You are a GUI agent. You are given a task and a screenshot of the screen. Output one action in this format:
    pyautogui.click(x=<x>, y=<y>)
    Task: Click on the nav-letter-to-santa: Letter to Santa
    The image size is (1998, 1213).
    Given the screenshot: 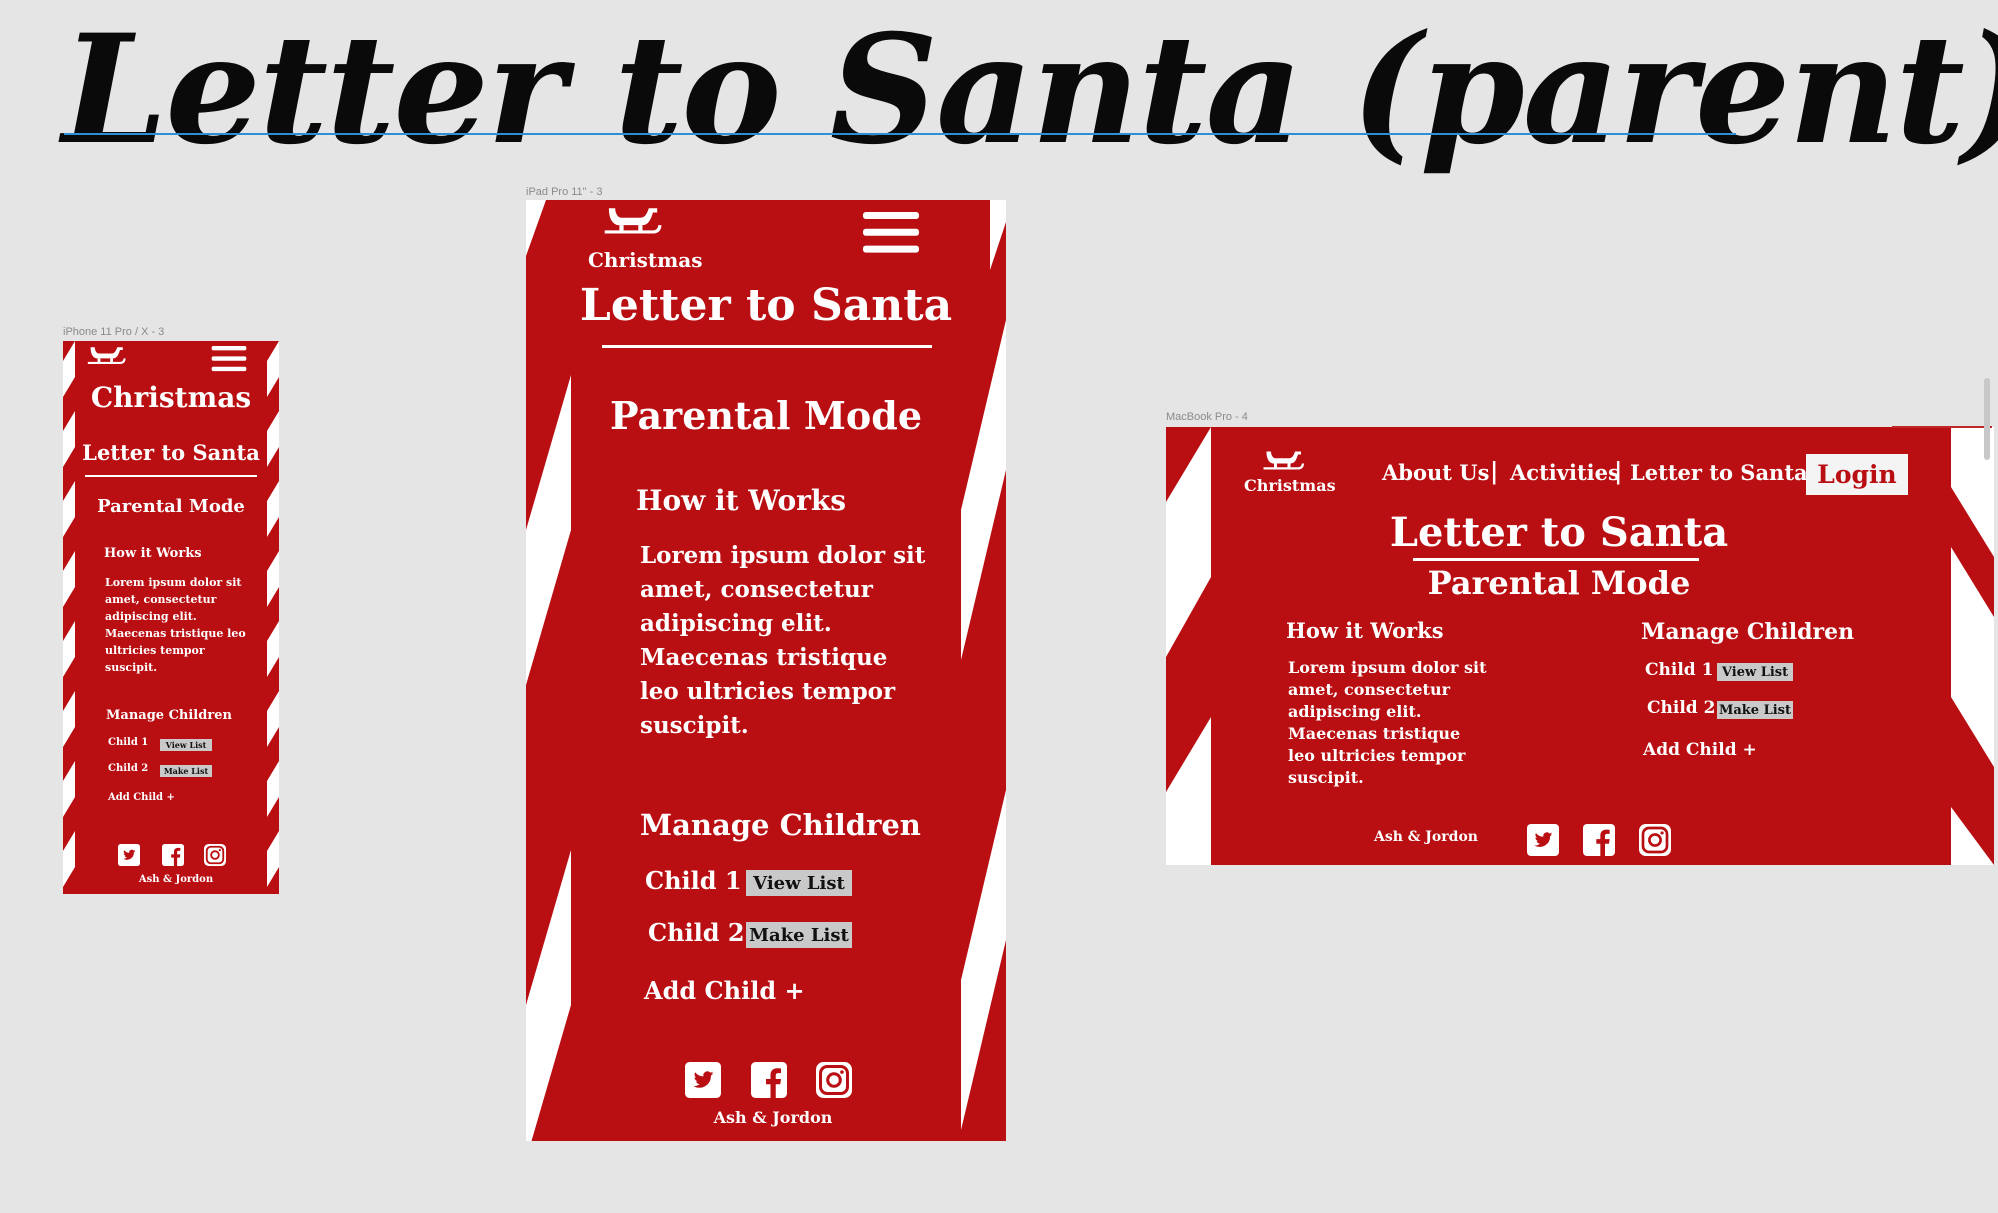 What is the action you would take?
    pyautogui.click(x=1719, y=472)
    